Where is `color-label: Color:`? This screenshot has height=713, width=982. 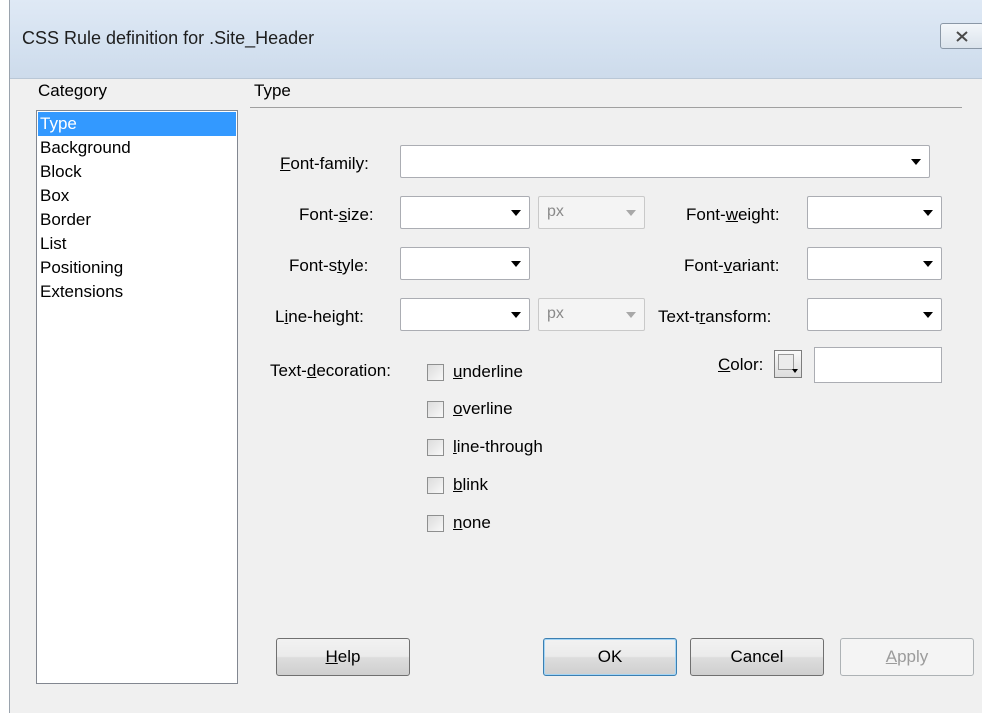 color-label: Color: is located at coordinates (740, 365).